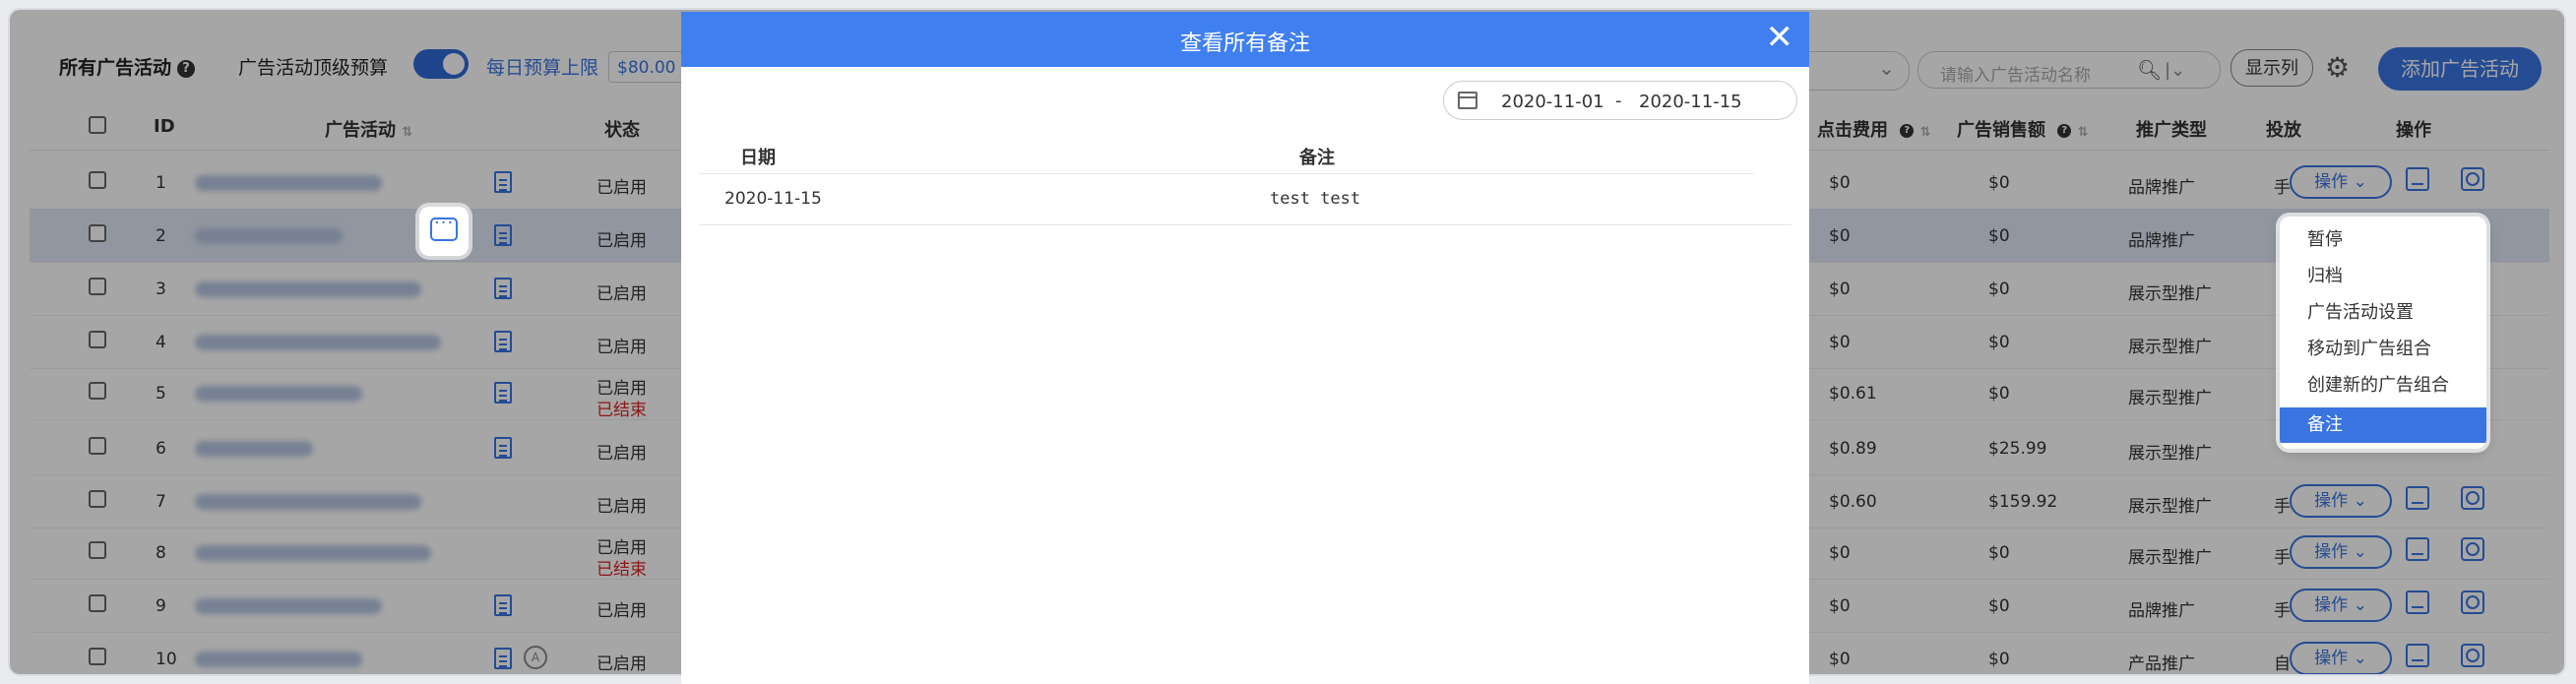 The height and width of the screenshot is (684, 2576). I want to click on menu-item-campaign-settings: 广告活动设置, so click(2383, 313).